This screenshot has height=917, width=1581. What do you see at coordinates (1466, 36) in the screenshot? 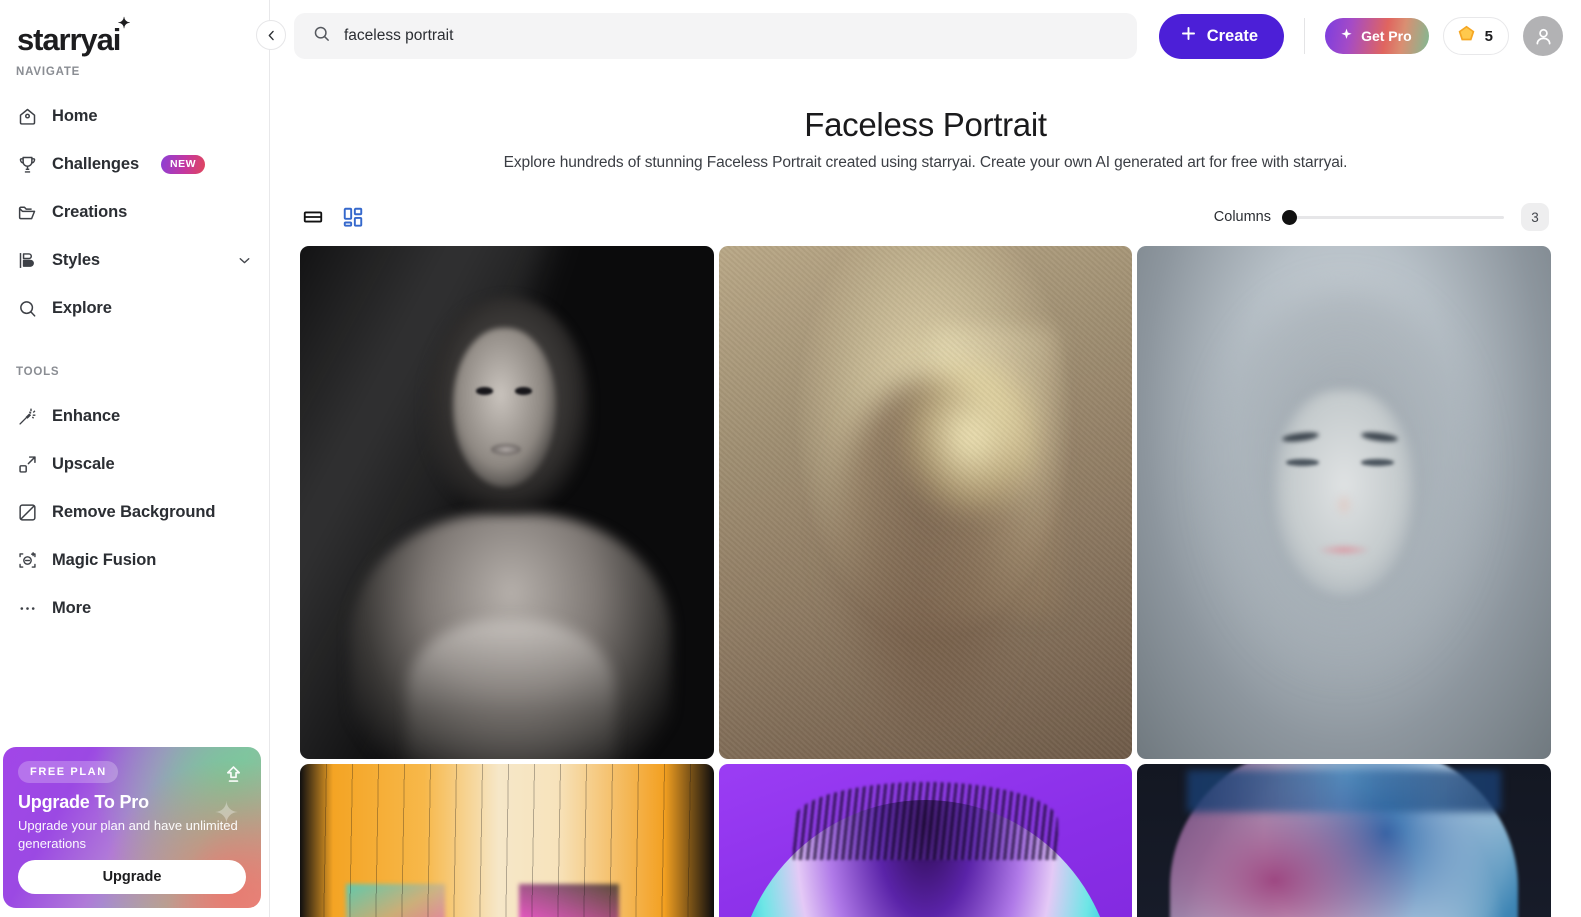
I see `gem-icon` at bounding box center [1466, 36].